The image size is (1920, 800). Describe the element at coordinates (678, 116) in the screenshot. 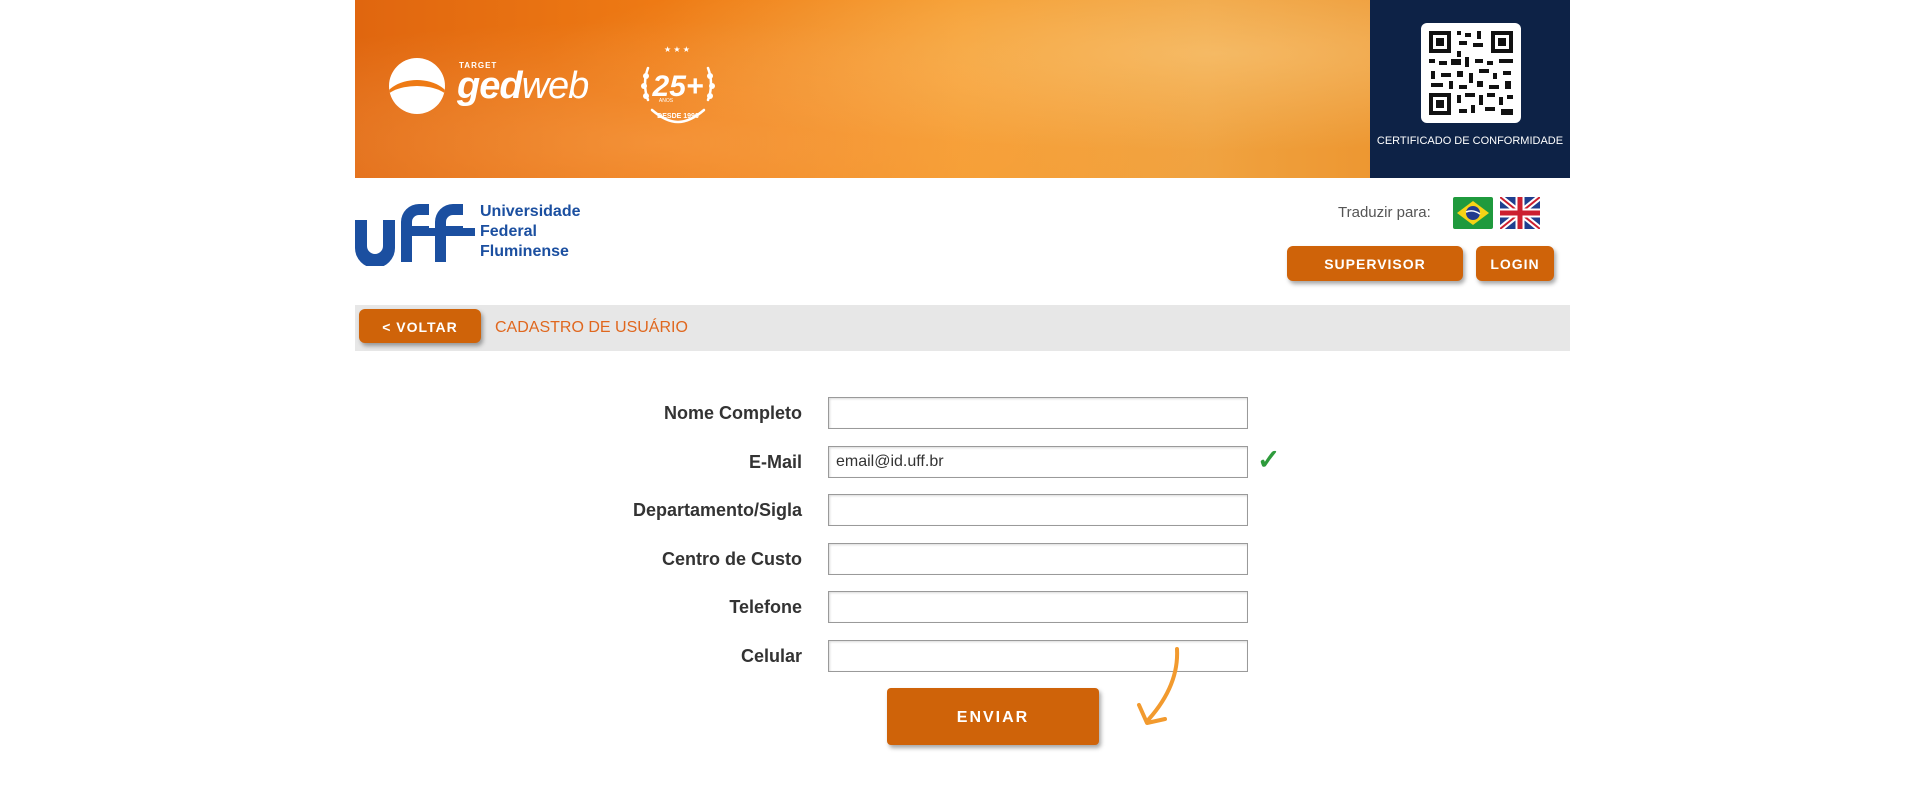

I see `seal-since-label: DESDE 1996` at that location.